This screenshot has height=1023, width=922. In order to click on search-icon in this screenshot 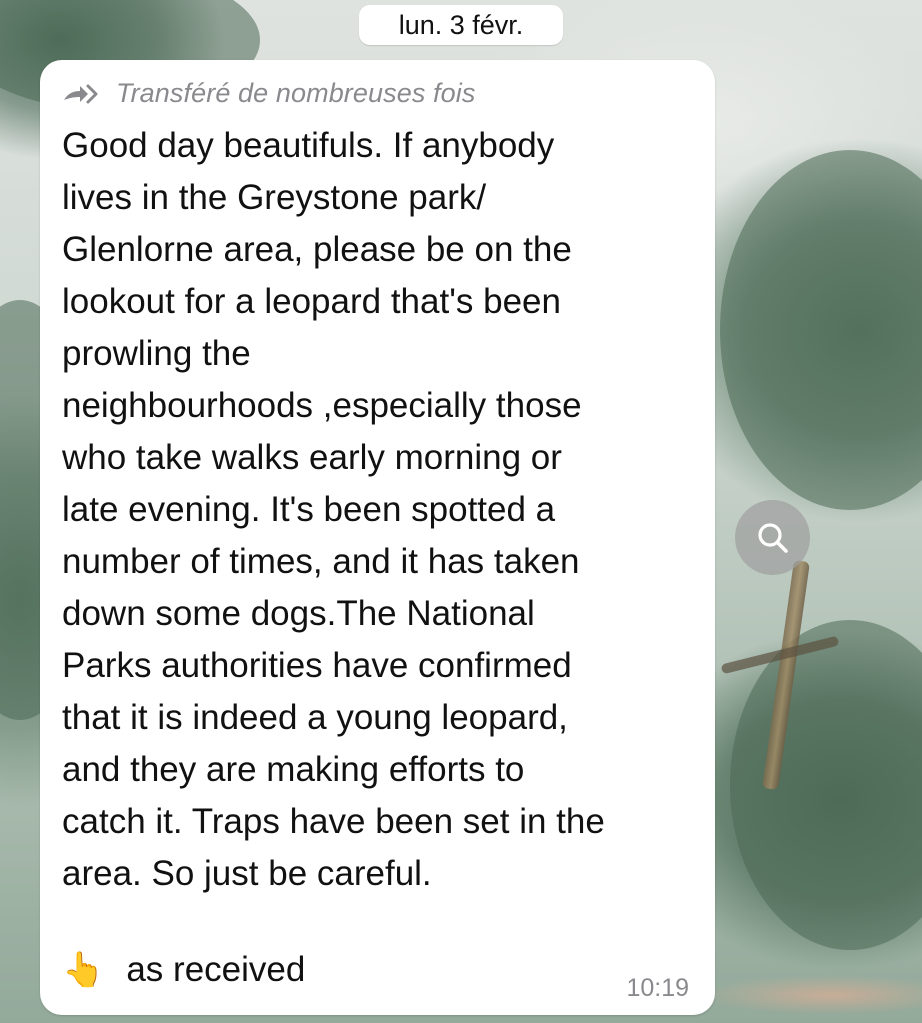, I will do `click(772, 537)`.